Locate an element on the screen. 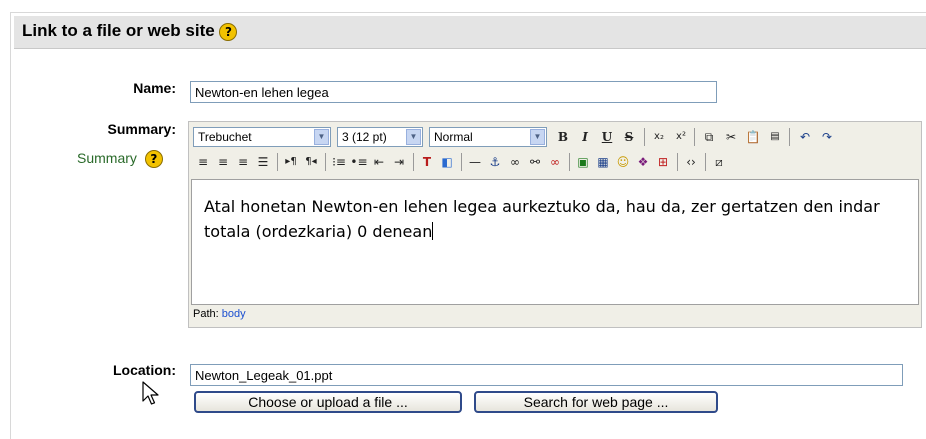 The image size is (926, 439). superscript-button: x² is located at coordinates (681, 137).